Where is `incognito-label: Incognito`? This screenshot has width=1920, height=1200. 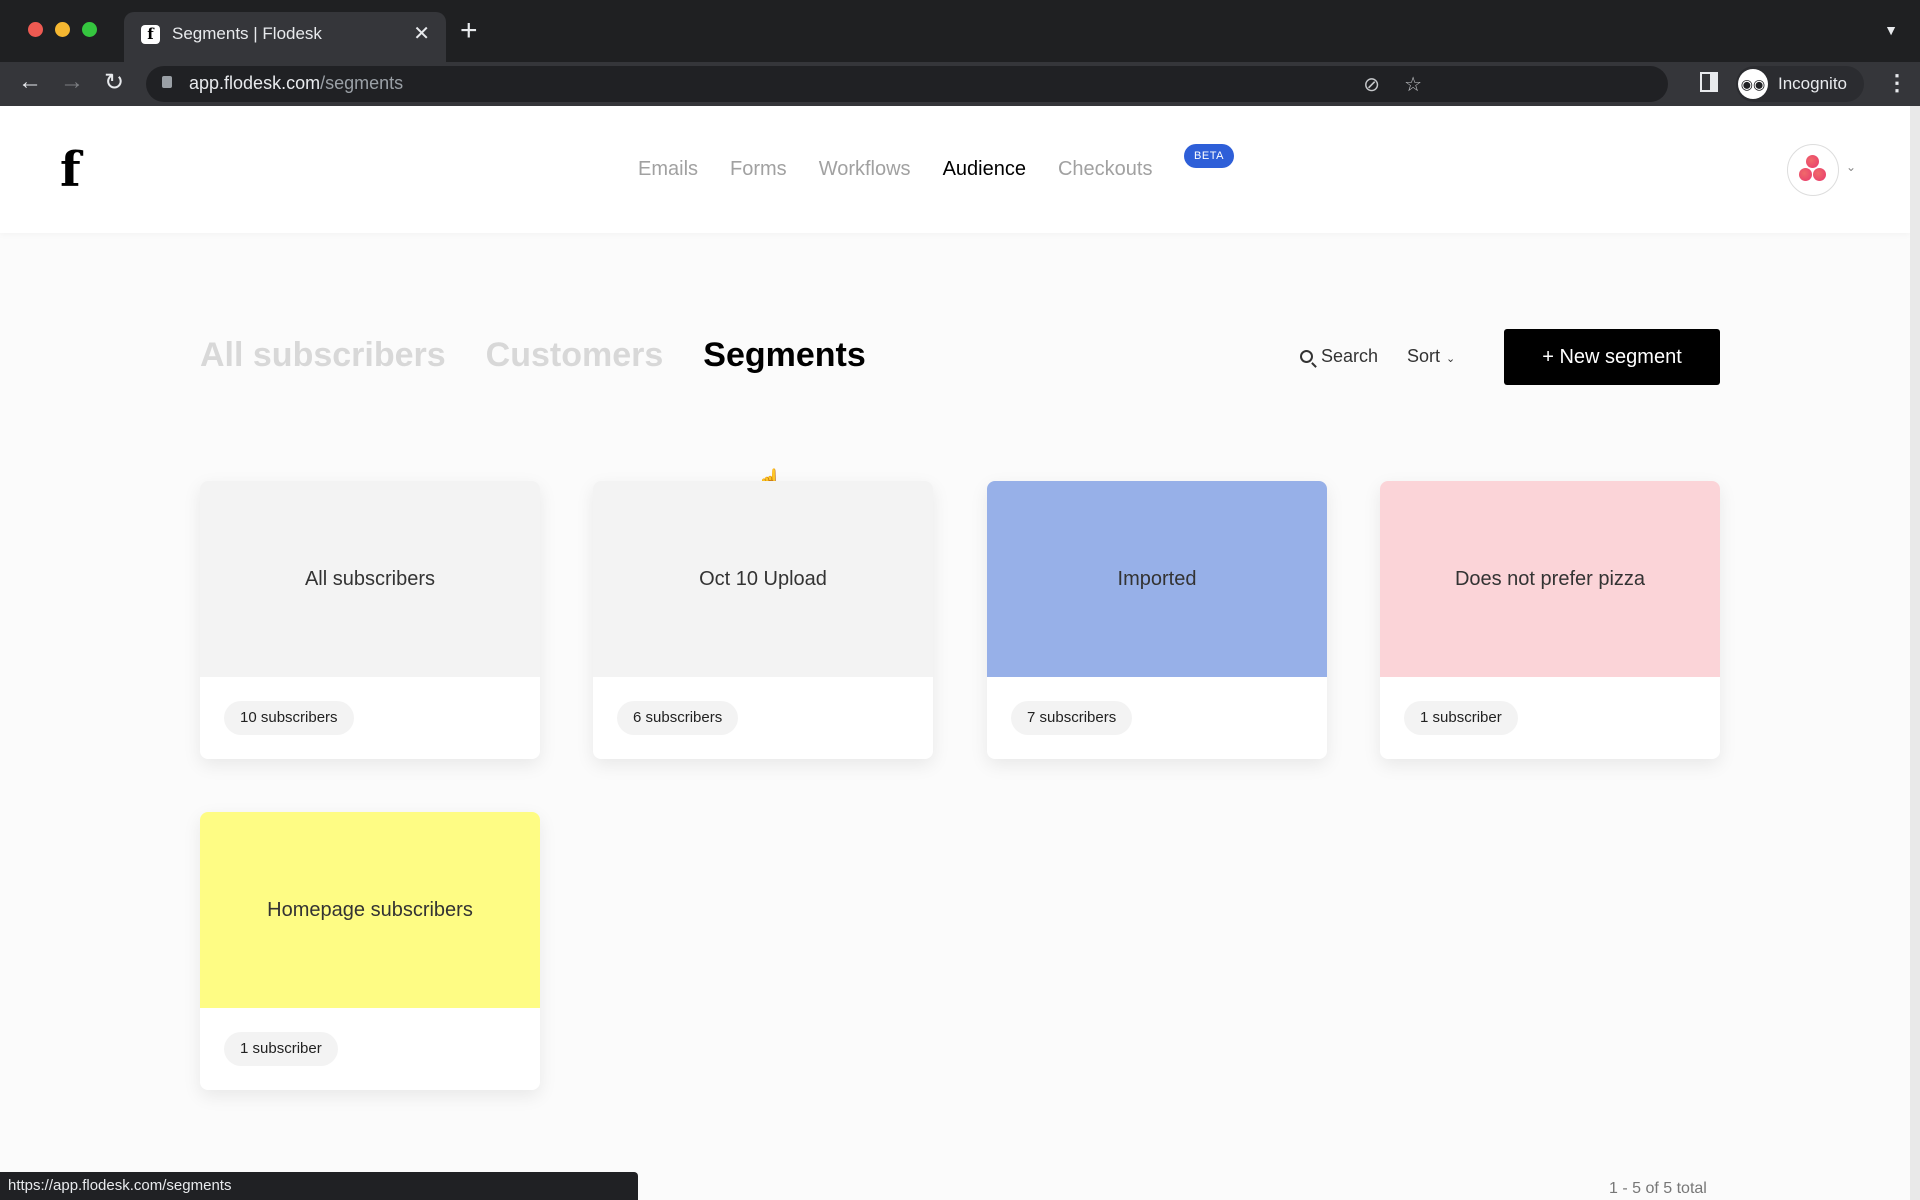
incognito-label: Incognito is located at coordinates (1812, 83).